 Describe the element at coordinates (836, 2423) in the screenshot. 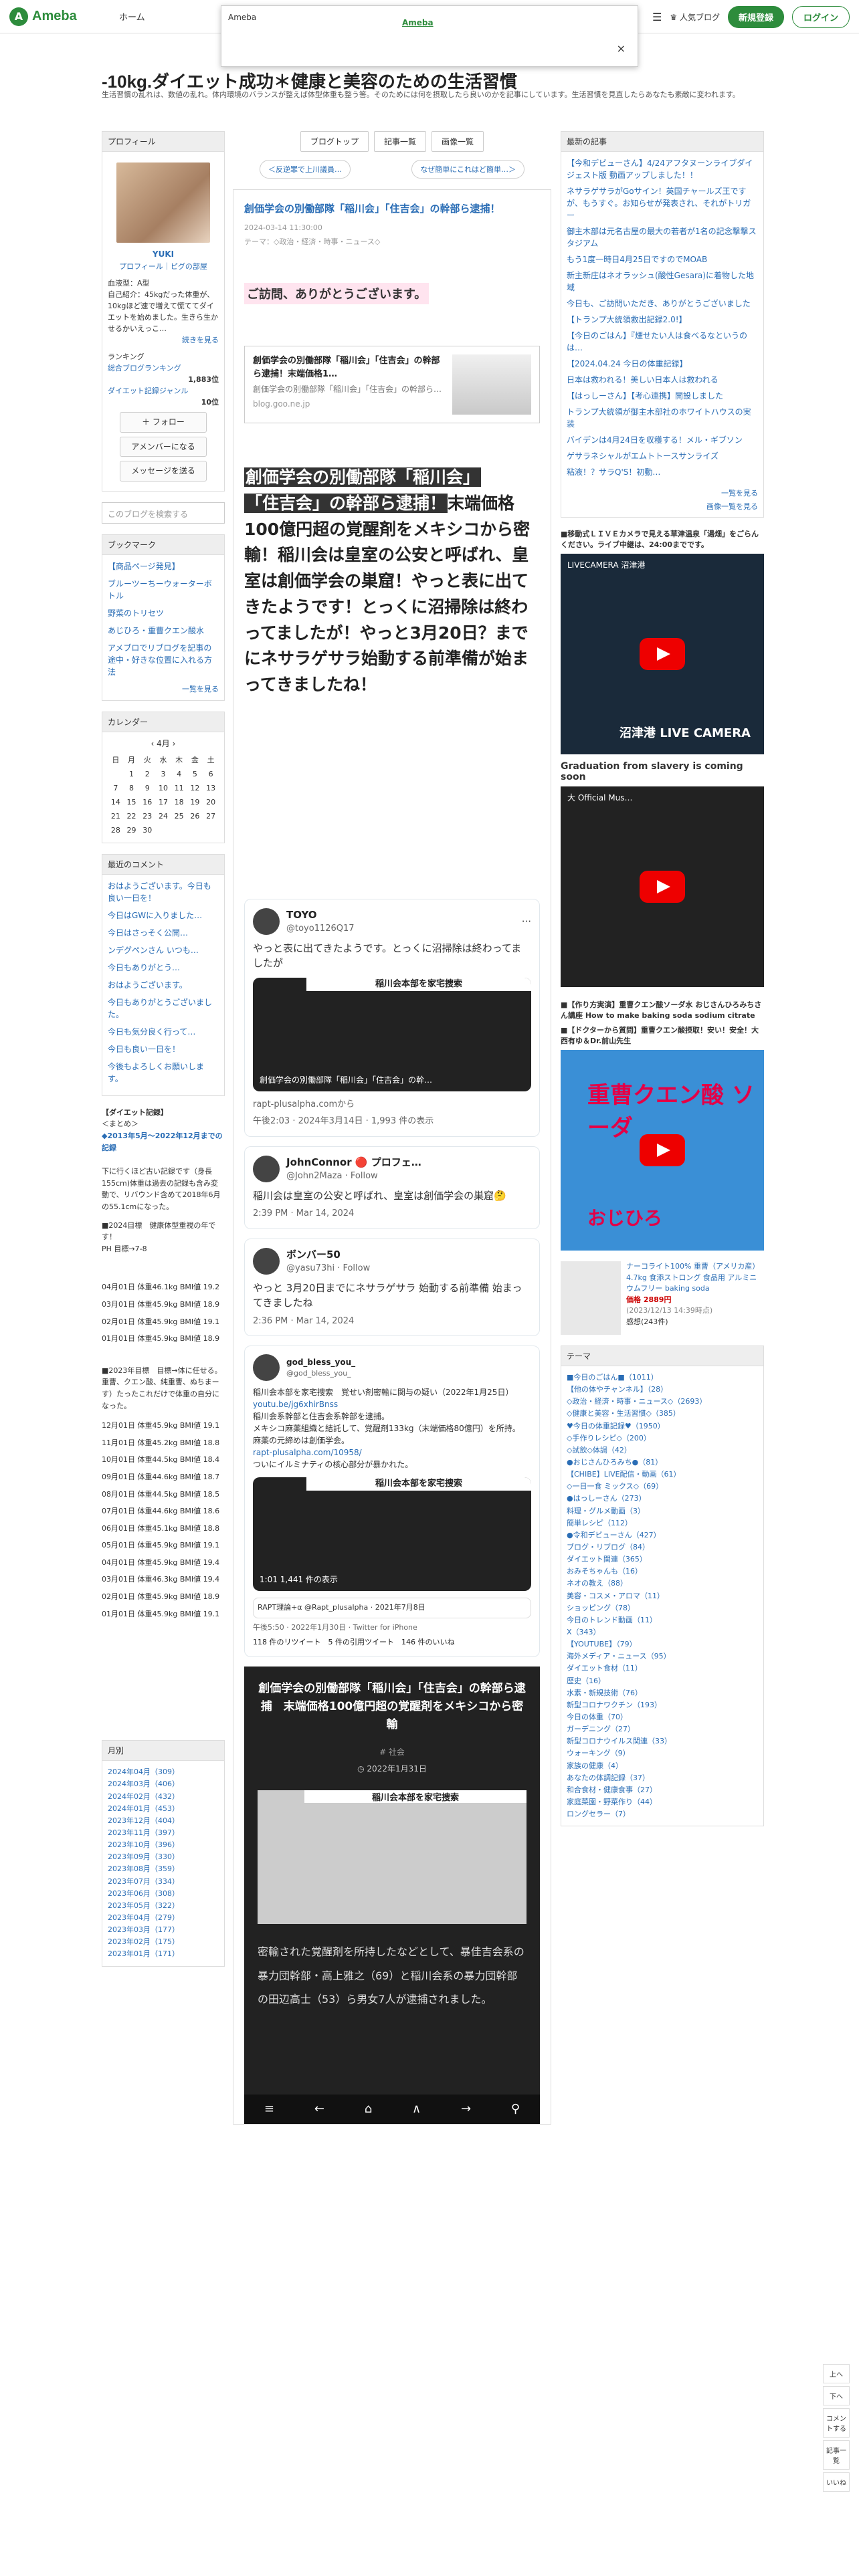

I see `floating-button: コメントする` at that location.